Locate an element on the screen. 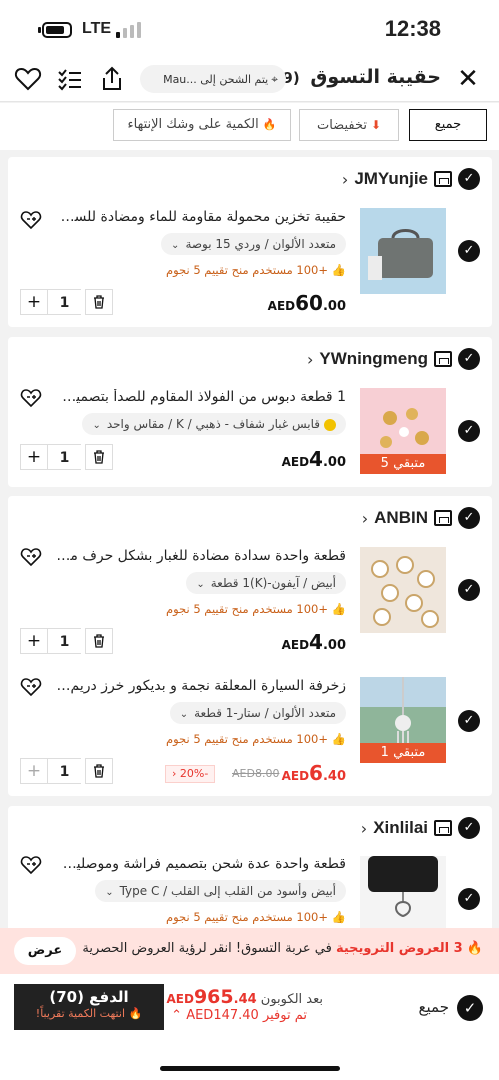 This screenshot has height=1080, width=499. select-all-checkbox: ✓ is located at coordinates (470, 1008).